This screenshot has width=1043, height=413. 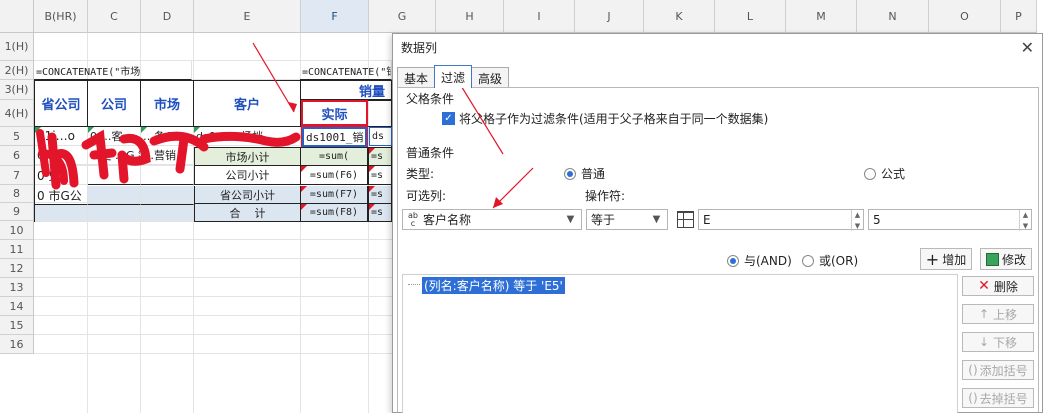 I want to click on radio-selected-icon, so click(x=733, y=260).